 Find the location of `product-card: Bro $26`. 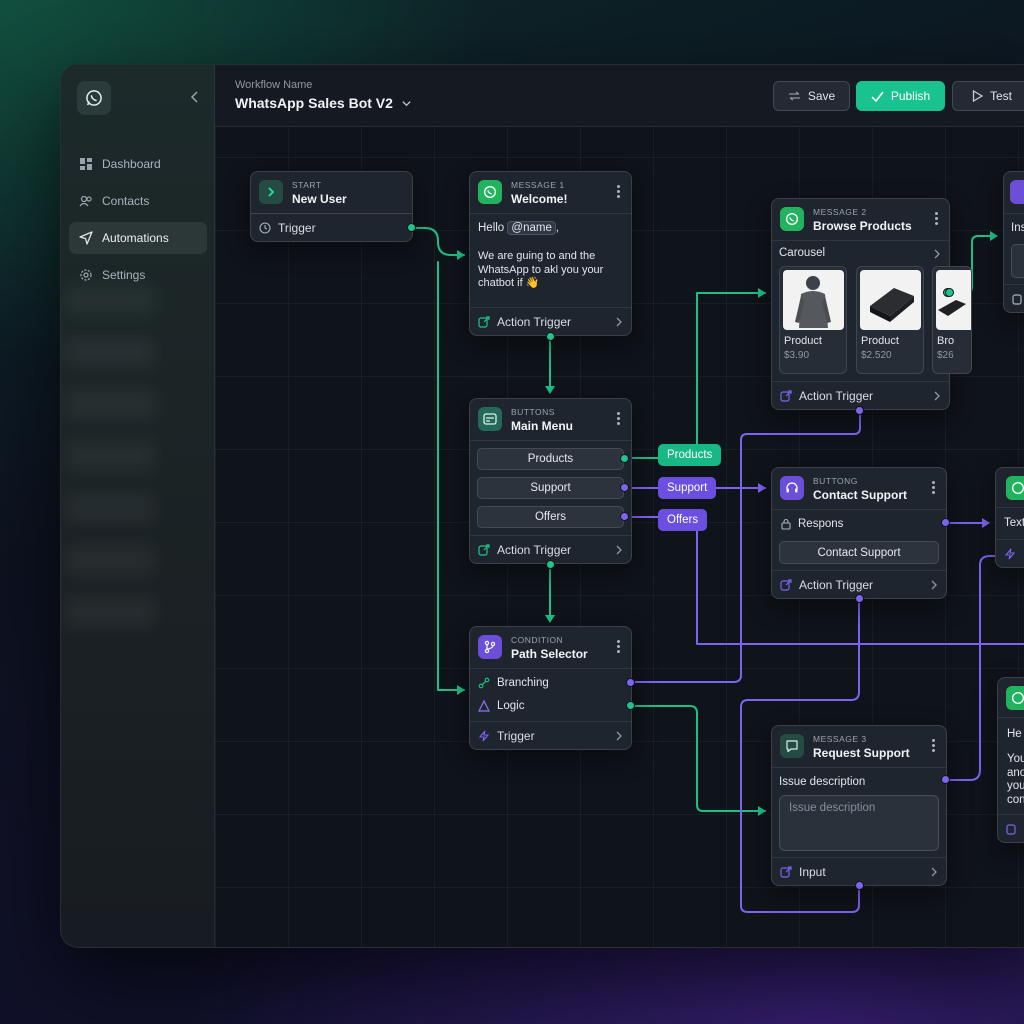

product-card: Bro $26 is located at coordinates (952, 320).